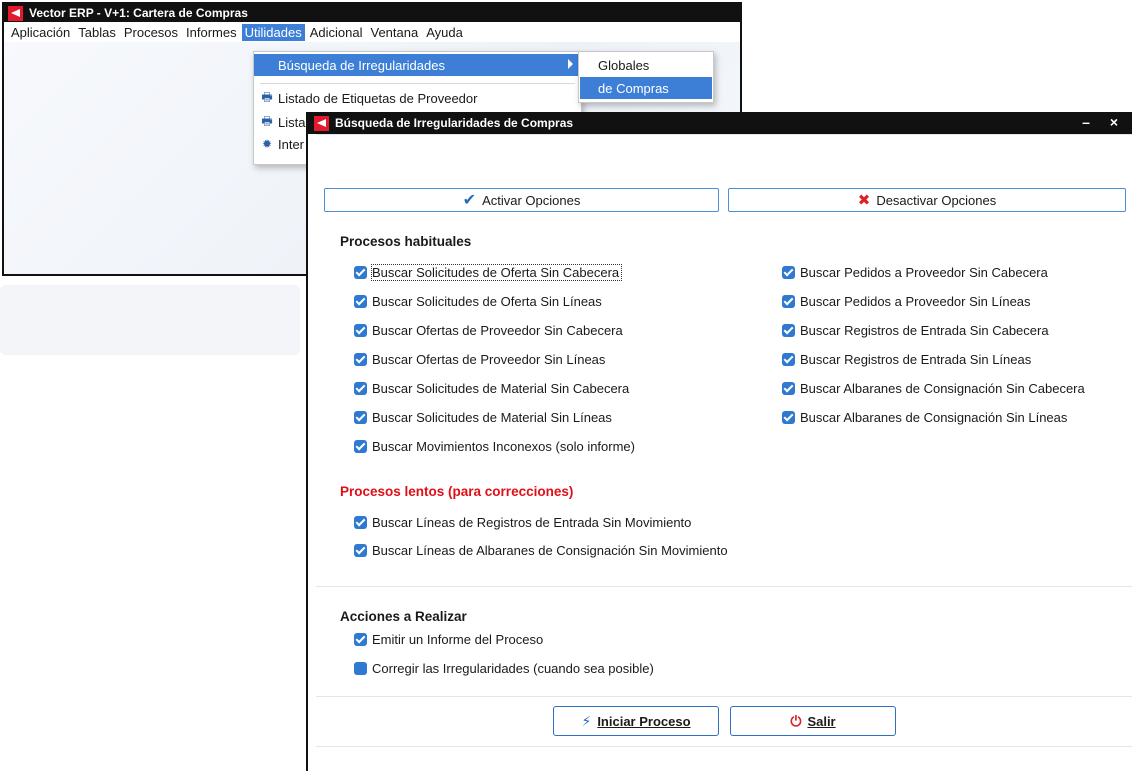  What do you see at coordinates (646, 88) in the screenshot?
I see `submenu-item-de-compras: de Compras` at bounding box center [646, 88].